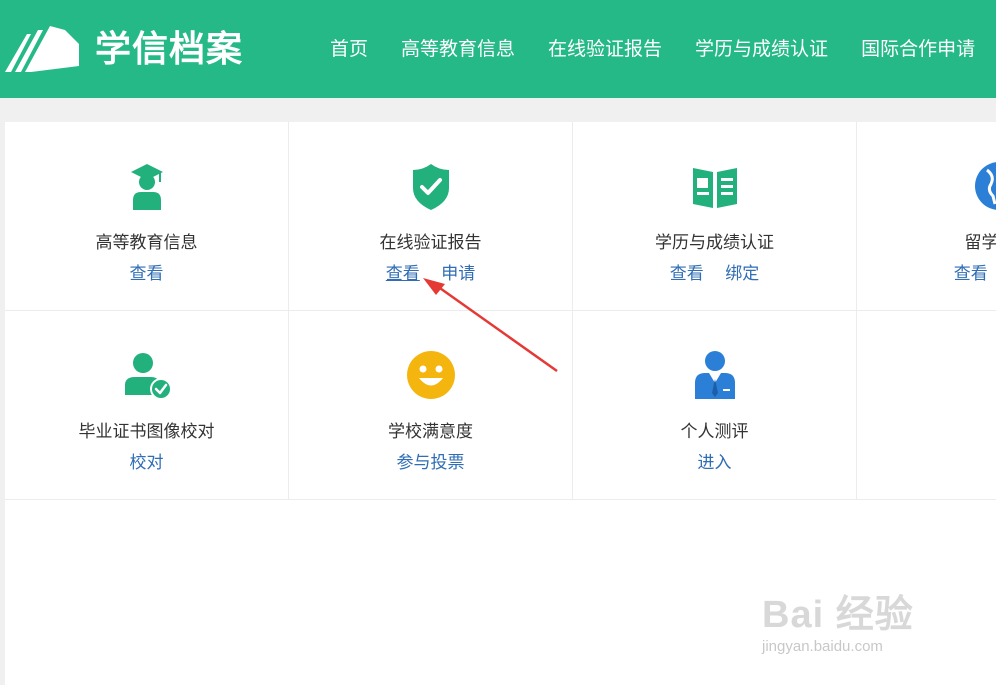 Image resolution: width=996 pixels, height=685 pixels. Describe the element at coordinates (663, 49) in the screenshot. I see `main-nav: 首页 高等教育信息 在线验证报告 学历与成绩认证 国际合作申请` at that location.